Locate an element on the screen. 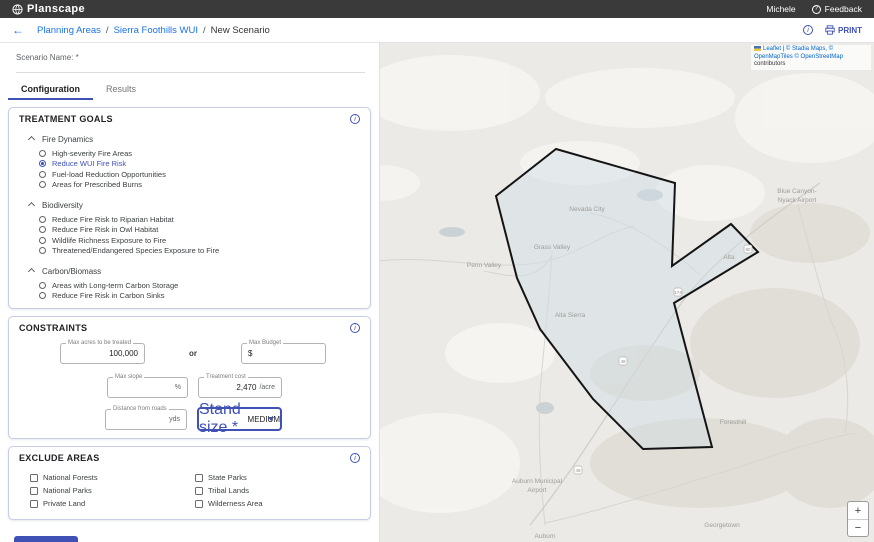  dollar-prefix: $ is located at coordinates (250, 353).